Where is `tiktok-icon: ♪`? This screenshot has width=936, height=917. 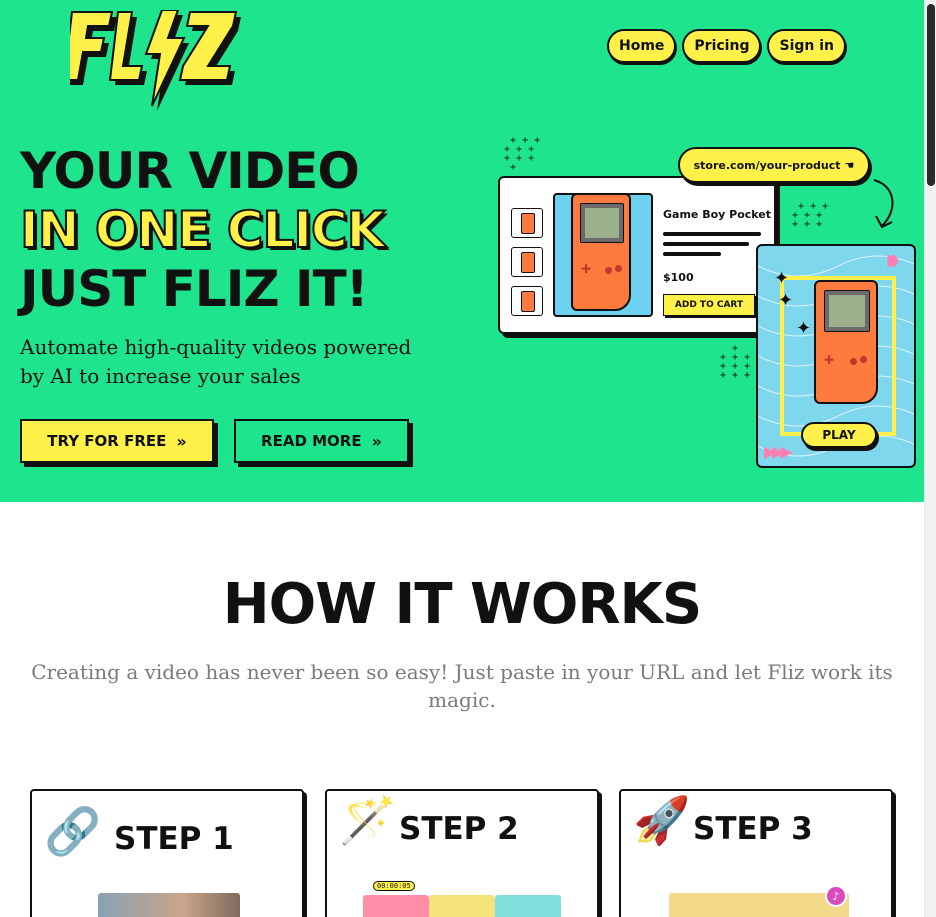 tiktok-icon: ♪ is located at coordinates (836, 896).